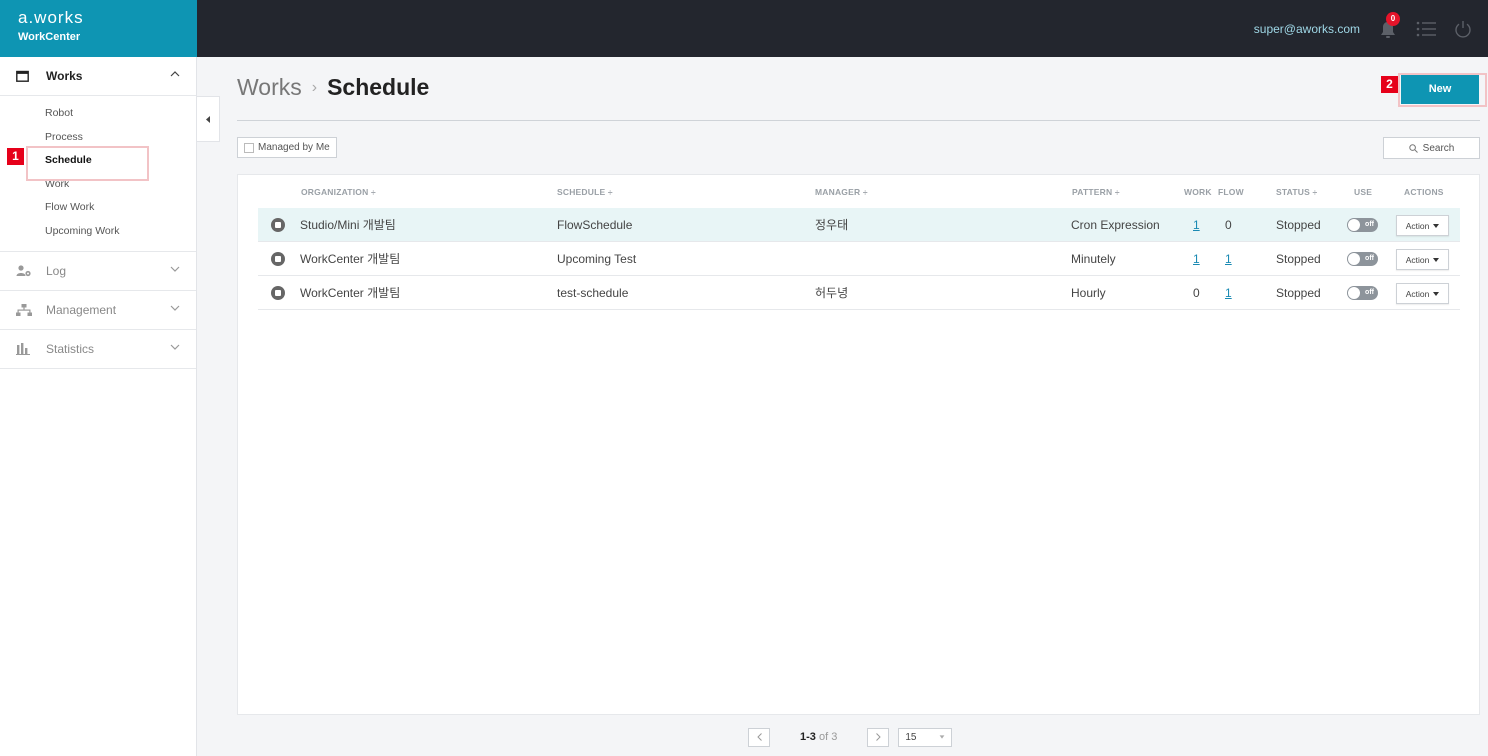 The width and height of the screenshot is (1488, 756). What do you see at coordinates (175, 74) in the screenshot?
I see `chevron-up-icon` at bounding box center [175, 74].